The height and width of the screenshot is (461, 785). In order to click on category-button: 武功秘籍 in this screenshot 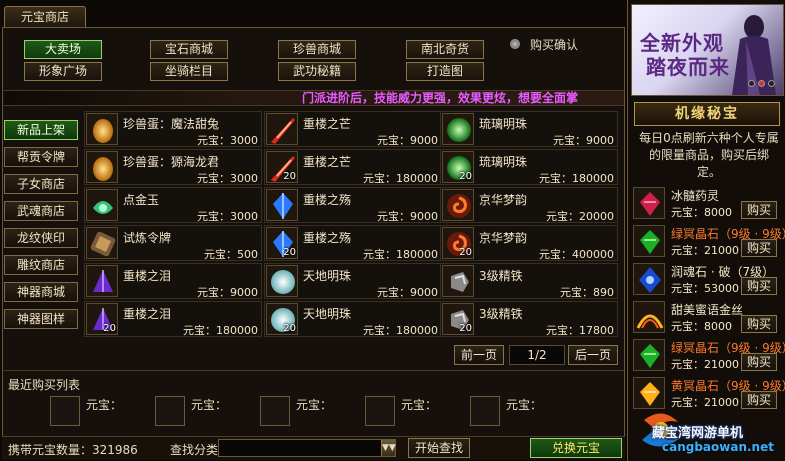, I will do `click(317, 71)`.